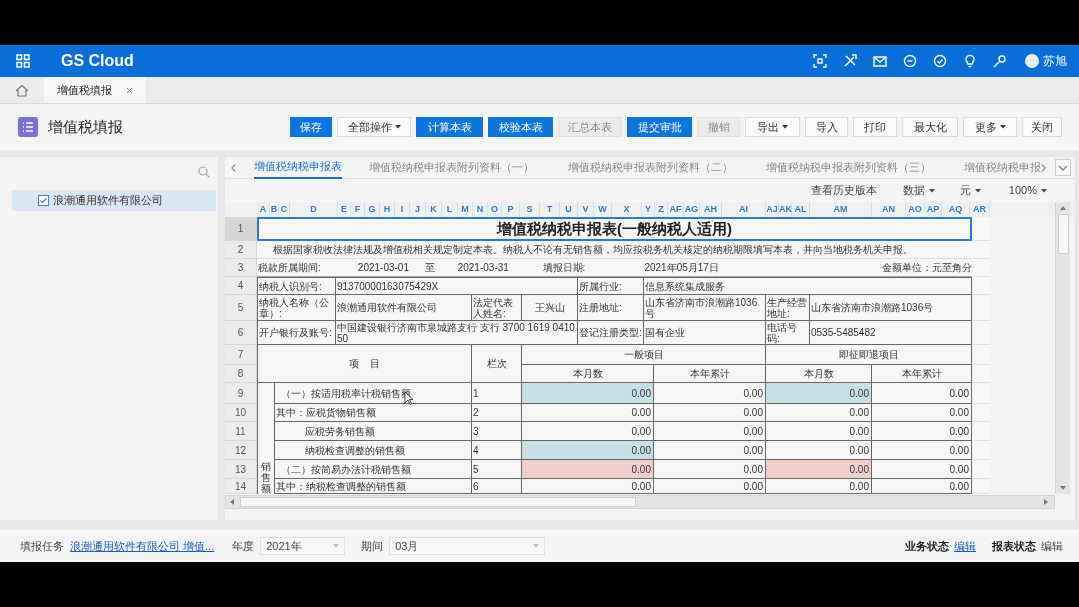 Image resolution: width=1079 pixels, height=607 pixels. I want to click on column-header: J, so click(418, 209).